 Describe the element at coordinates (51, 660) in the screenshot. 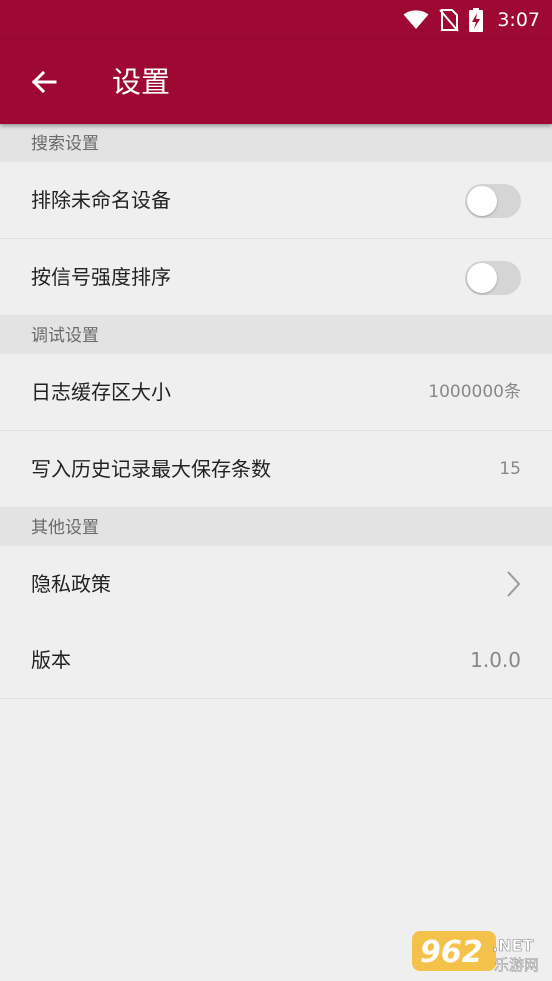

I see `row-label: 版本` at that location.